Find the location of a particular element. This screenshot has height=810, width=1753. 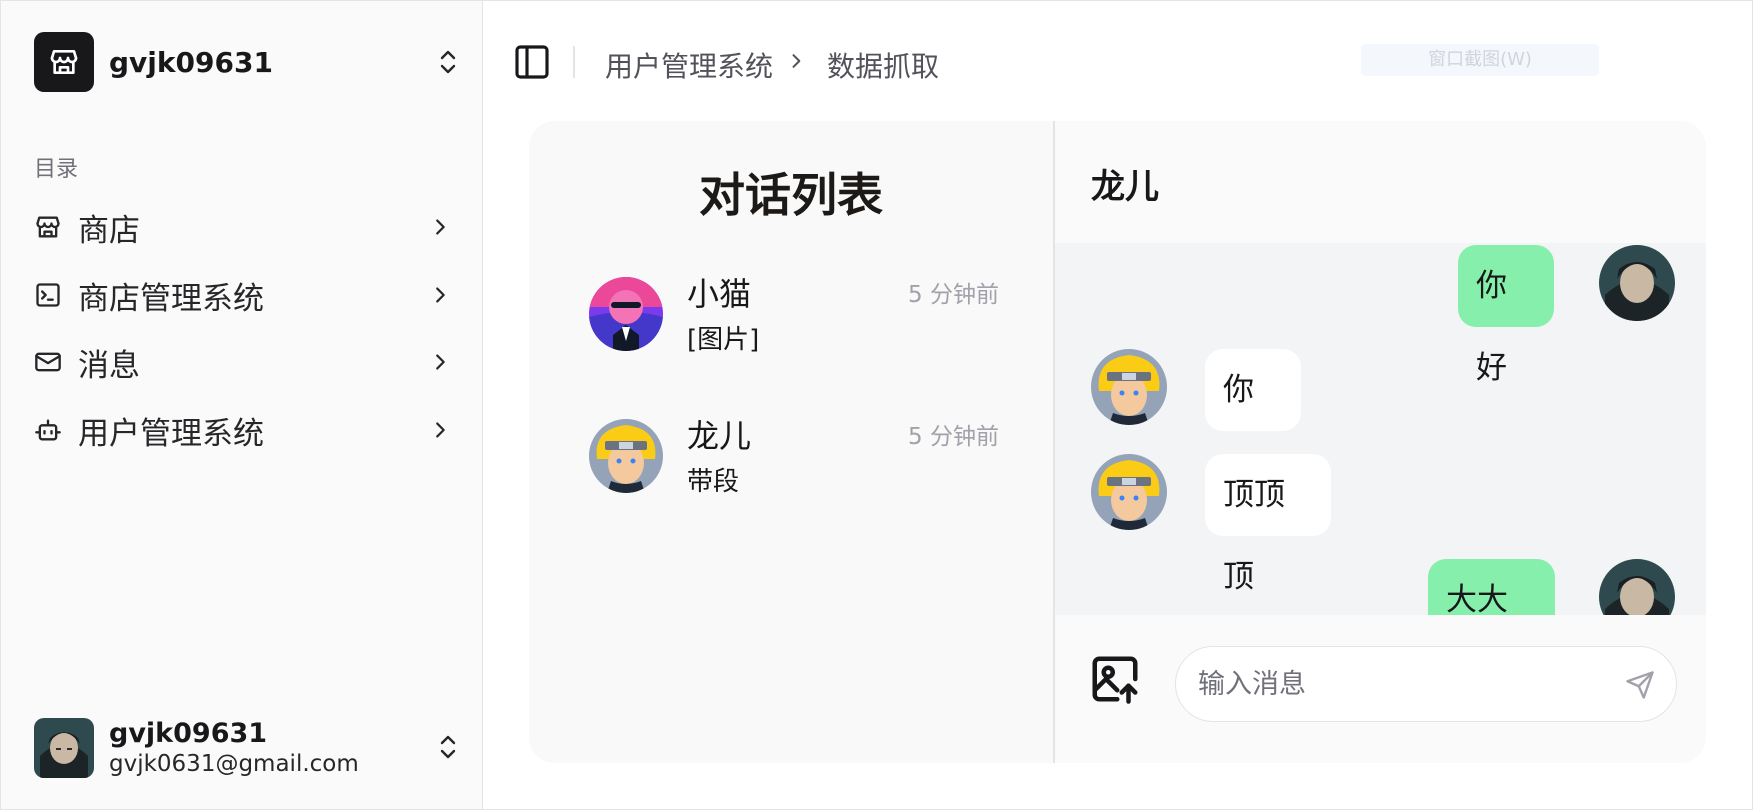

send-icon is located at coordinates (1640, 685).